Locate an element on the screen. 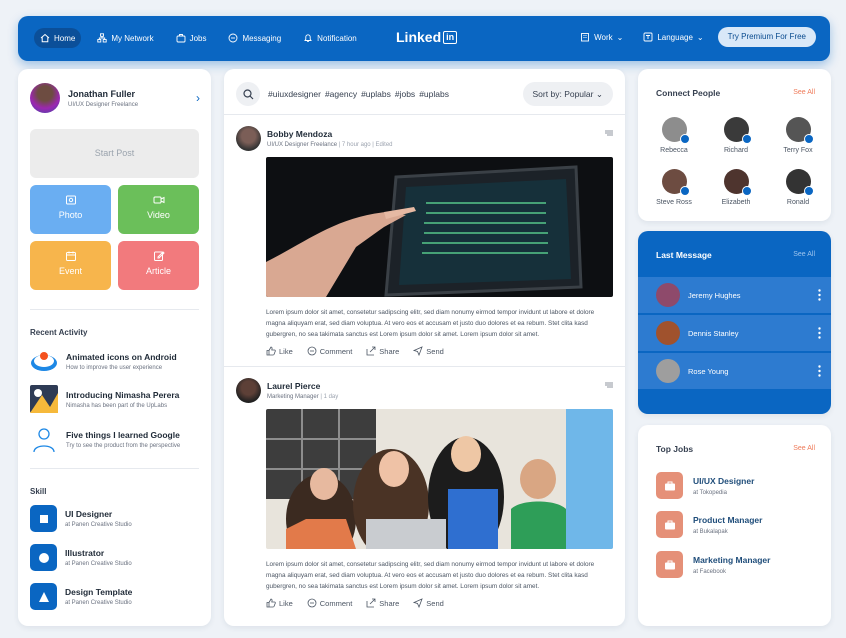  person-suggestion: Elizabeth is located at coordinates (736, 187).